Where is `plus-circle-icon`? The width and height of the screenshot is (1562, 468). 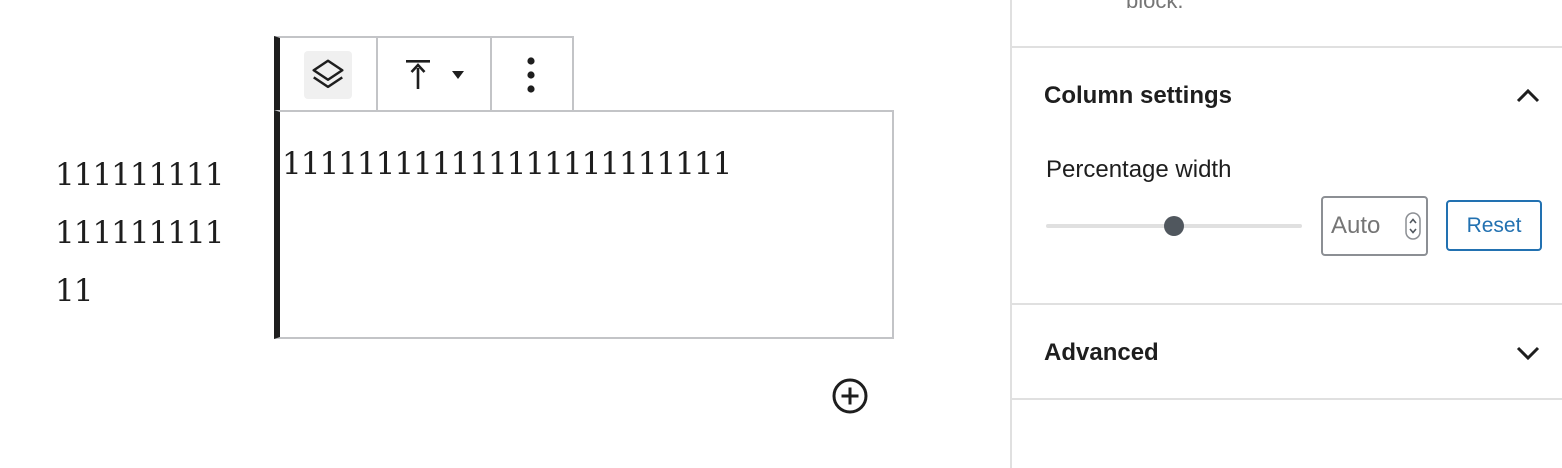
plus-circle-icon is located at coordinates (850, 396).